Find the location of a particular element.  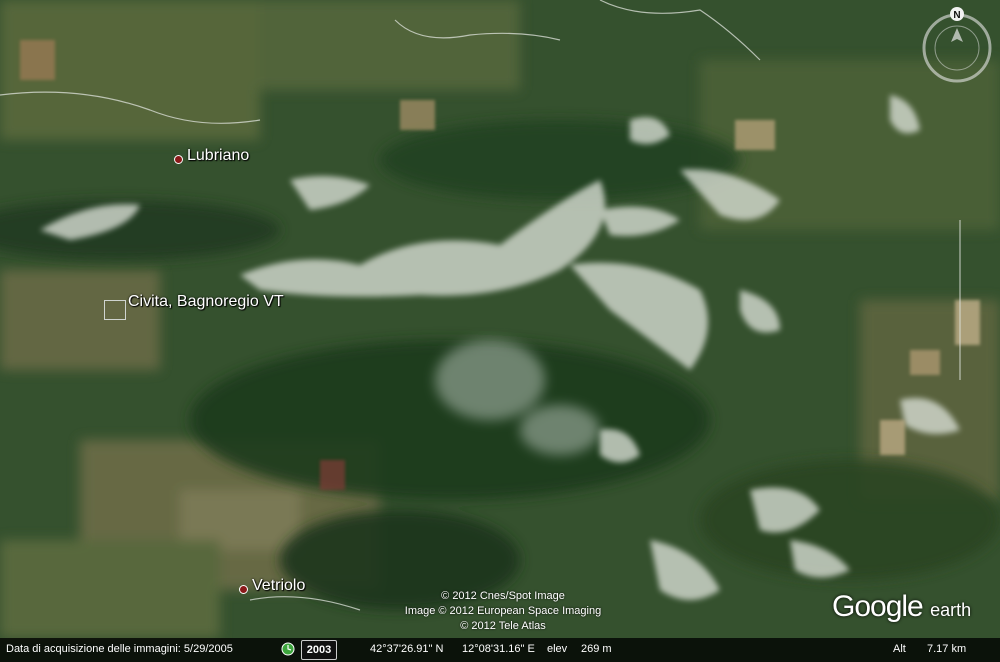

civita-marker is located at coordinates (115, 310).